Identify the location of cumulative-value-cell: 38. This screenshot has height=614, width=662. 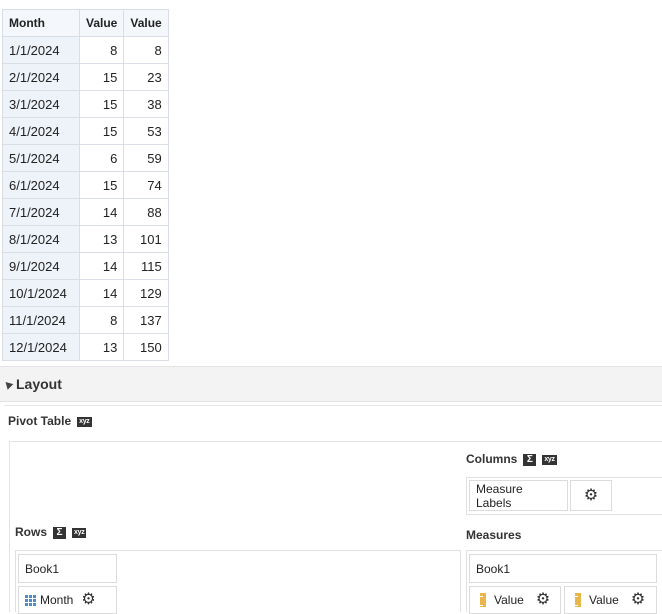
(146, 104).